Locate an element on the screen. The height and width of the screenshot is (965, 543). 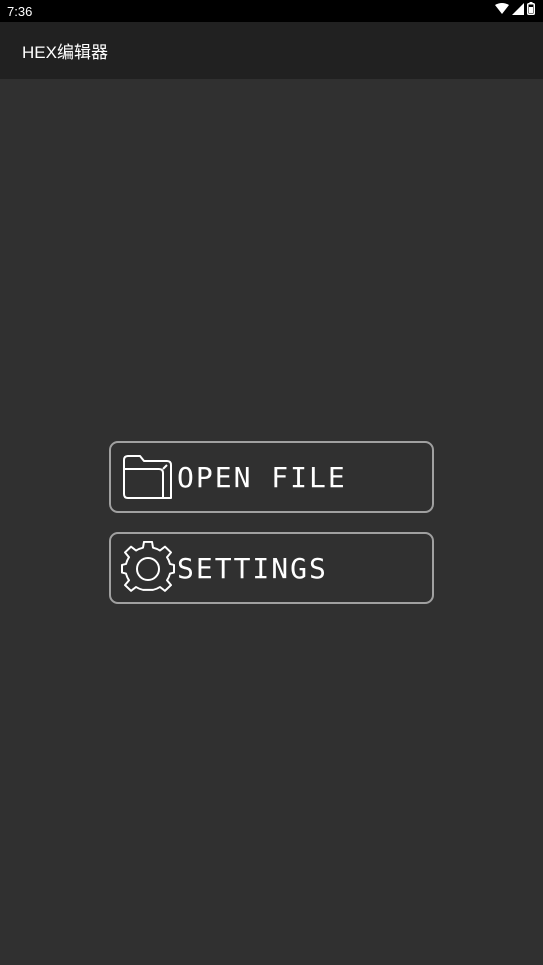
status-time: 7:36 is located at coordinates (20, 11).